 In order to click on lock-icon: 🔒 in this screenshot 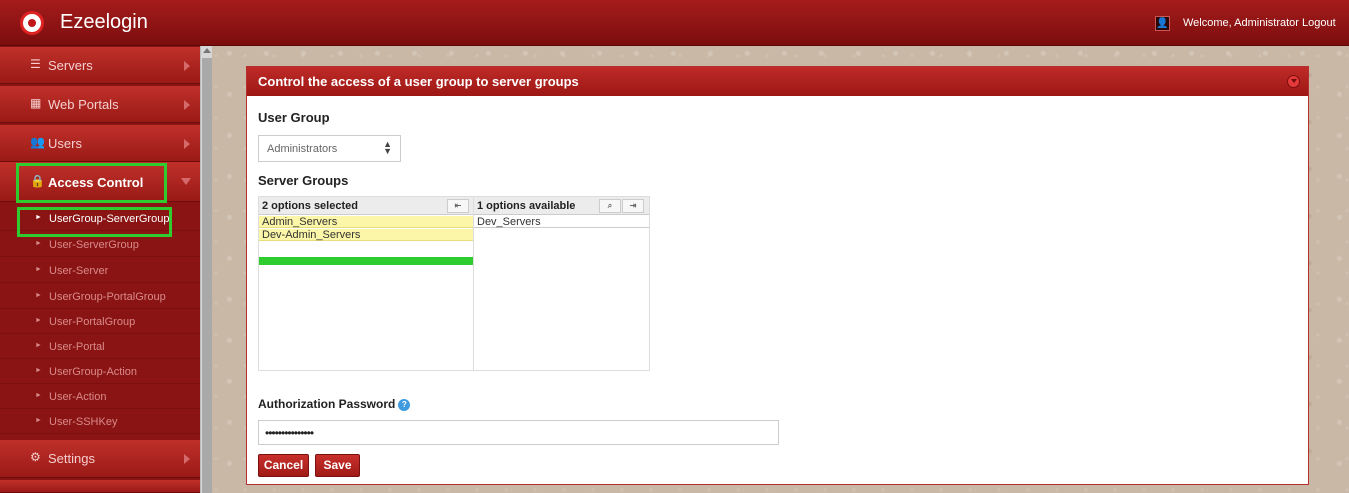, I will do `click(37, 181)`.